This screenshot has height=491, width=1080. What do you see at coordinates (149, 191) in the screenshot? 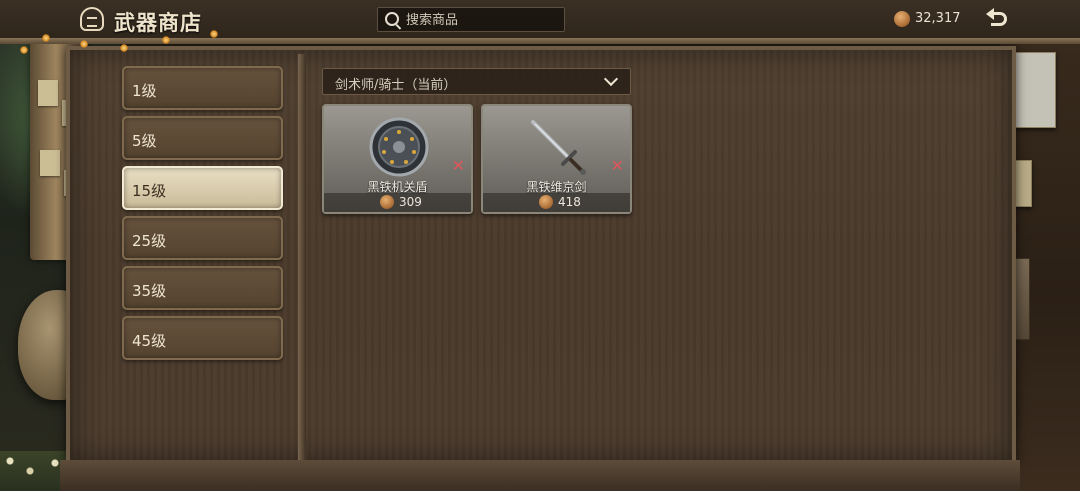
I see `level-tab-label: 15级` at bounding box center [149, 191].